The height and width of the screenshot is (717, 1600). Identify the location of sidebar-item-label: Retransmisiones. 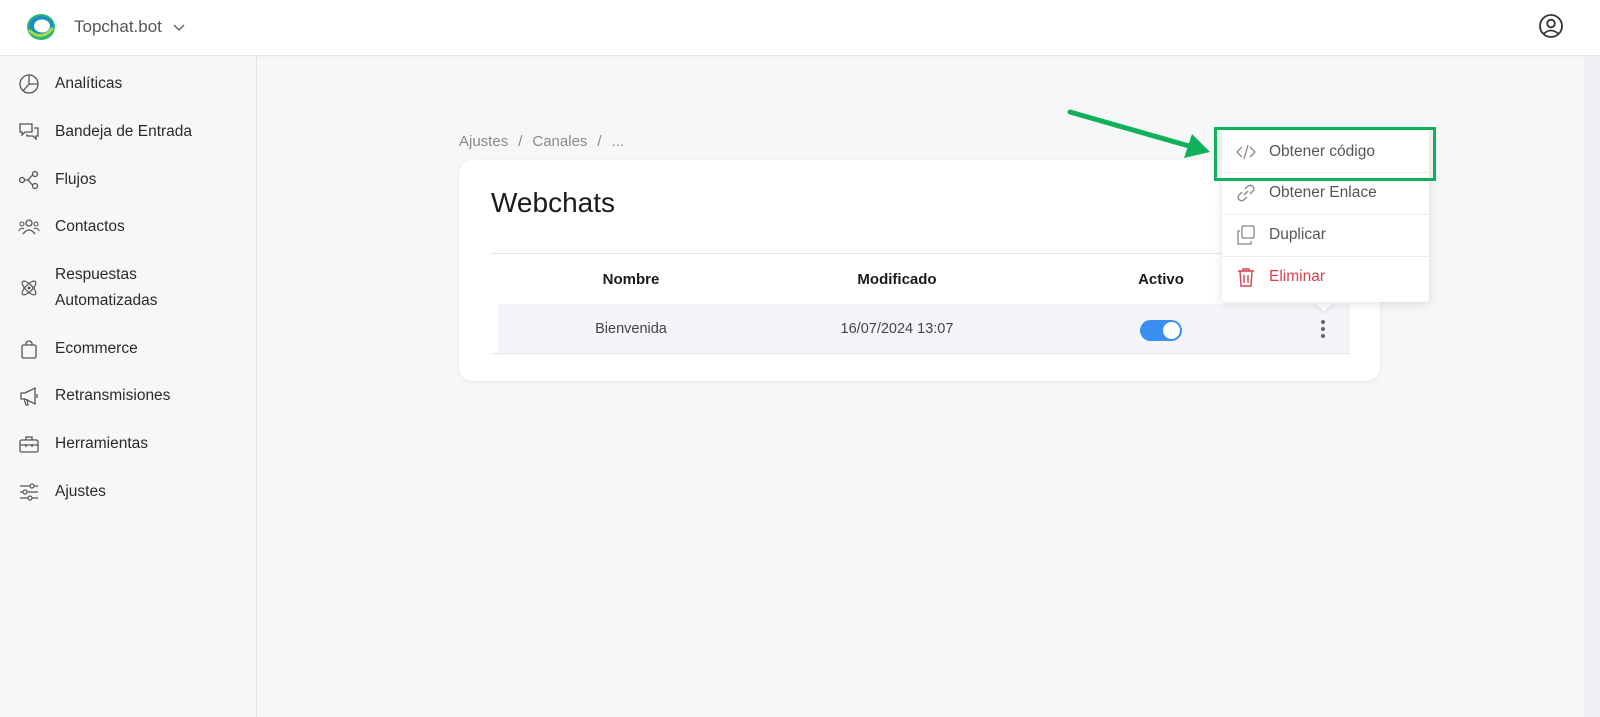
(113, 395).